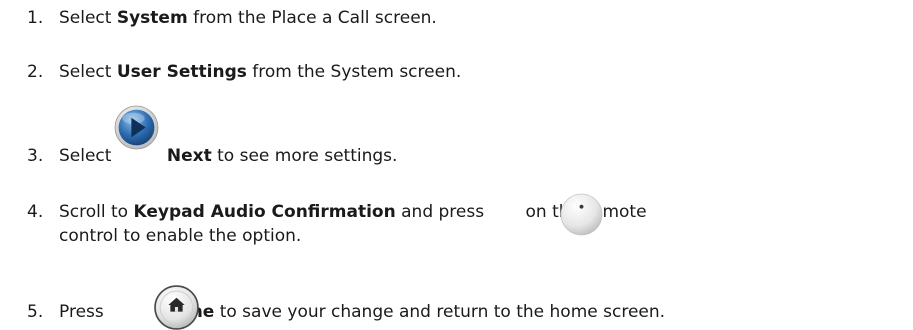 Image resolution: width=913 pixels, height=330 pixels. What do you see at coordinates (35, 156) in the screenshot?
I see `step-number: 3.` at bounding box center [35, 156].